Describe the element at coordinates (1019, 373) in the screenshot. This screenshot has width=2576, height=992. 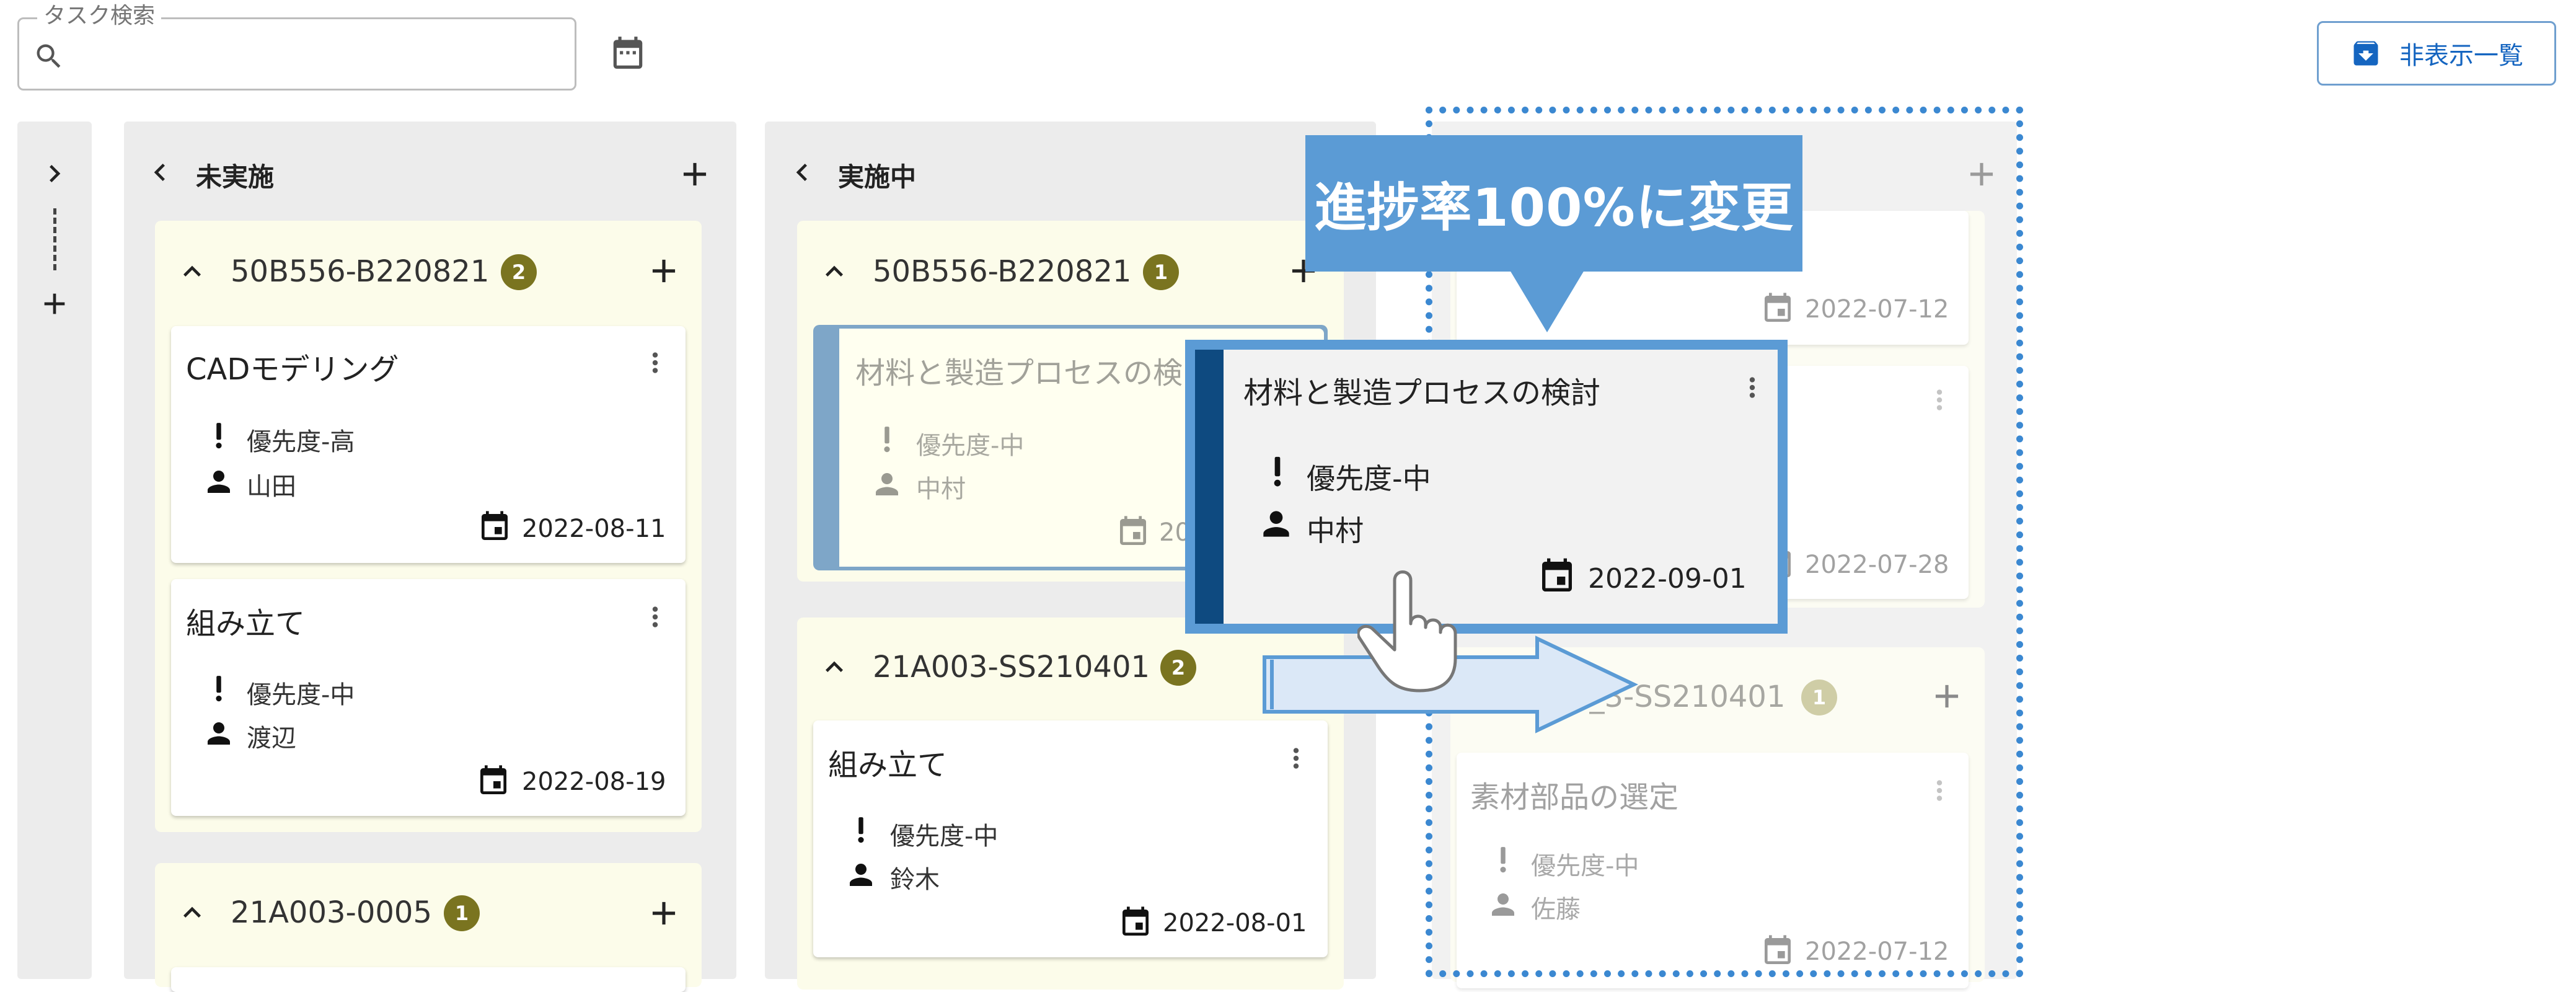
I see `card-title: 材料と製造プロセスの検` at that location.